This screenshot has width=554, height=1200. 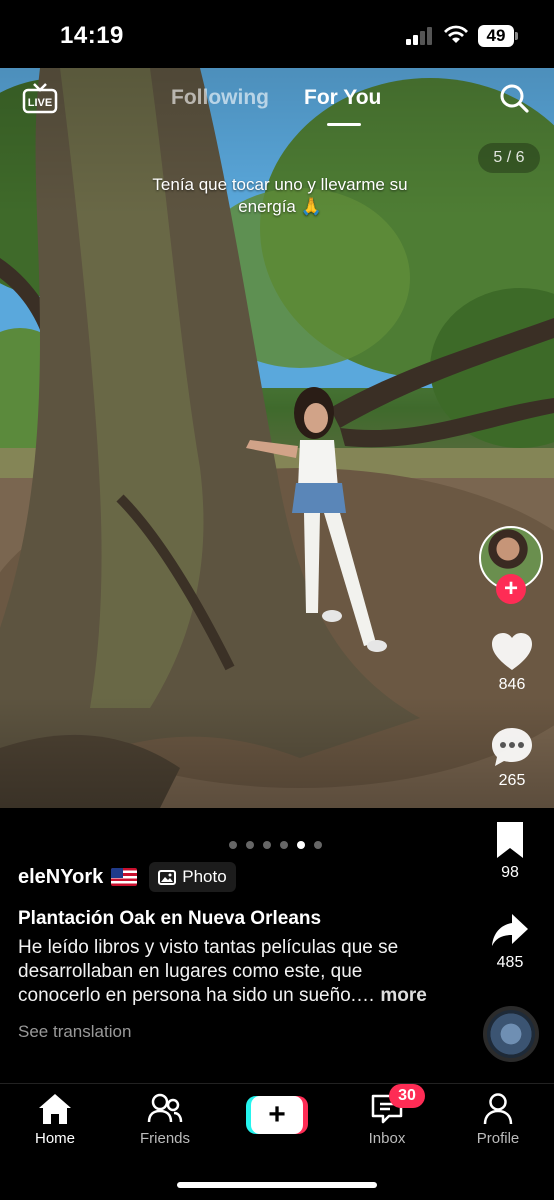 I want to click on profile-icon, so click(x=498, y=1109).